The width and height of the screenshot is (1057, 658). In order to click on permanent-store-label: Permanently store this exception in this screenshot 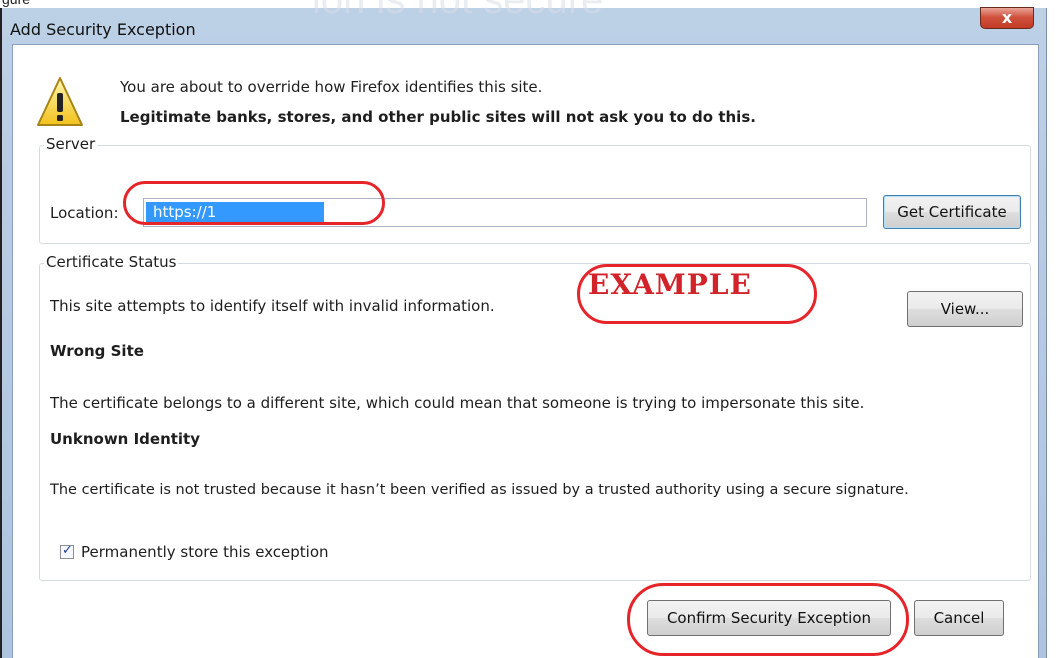, I will do `click(205, 552)`.